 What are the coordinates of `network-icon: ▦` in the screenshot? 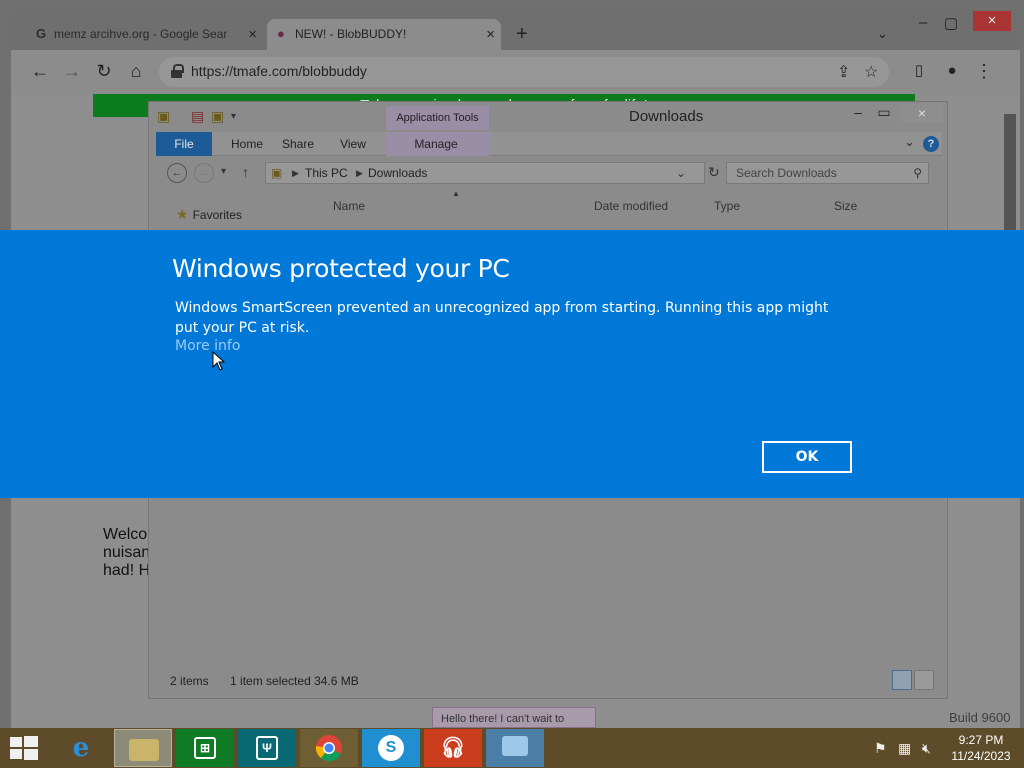 It's located at (904, 748).